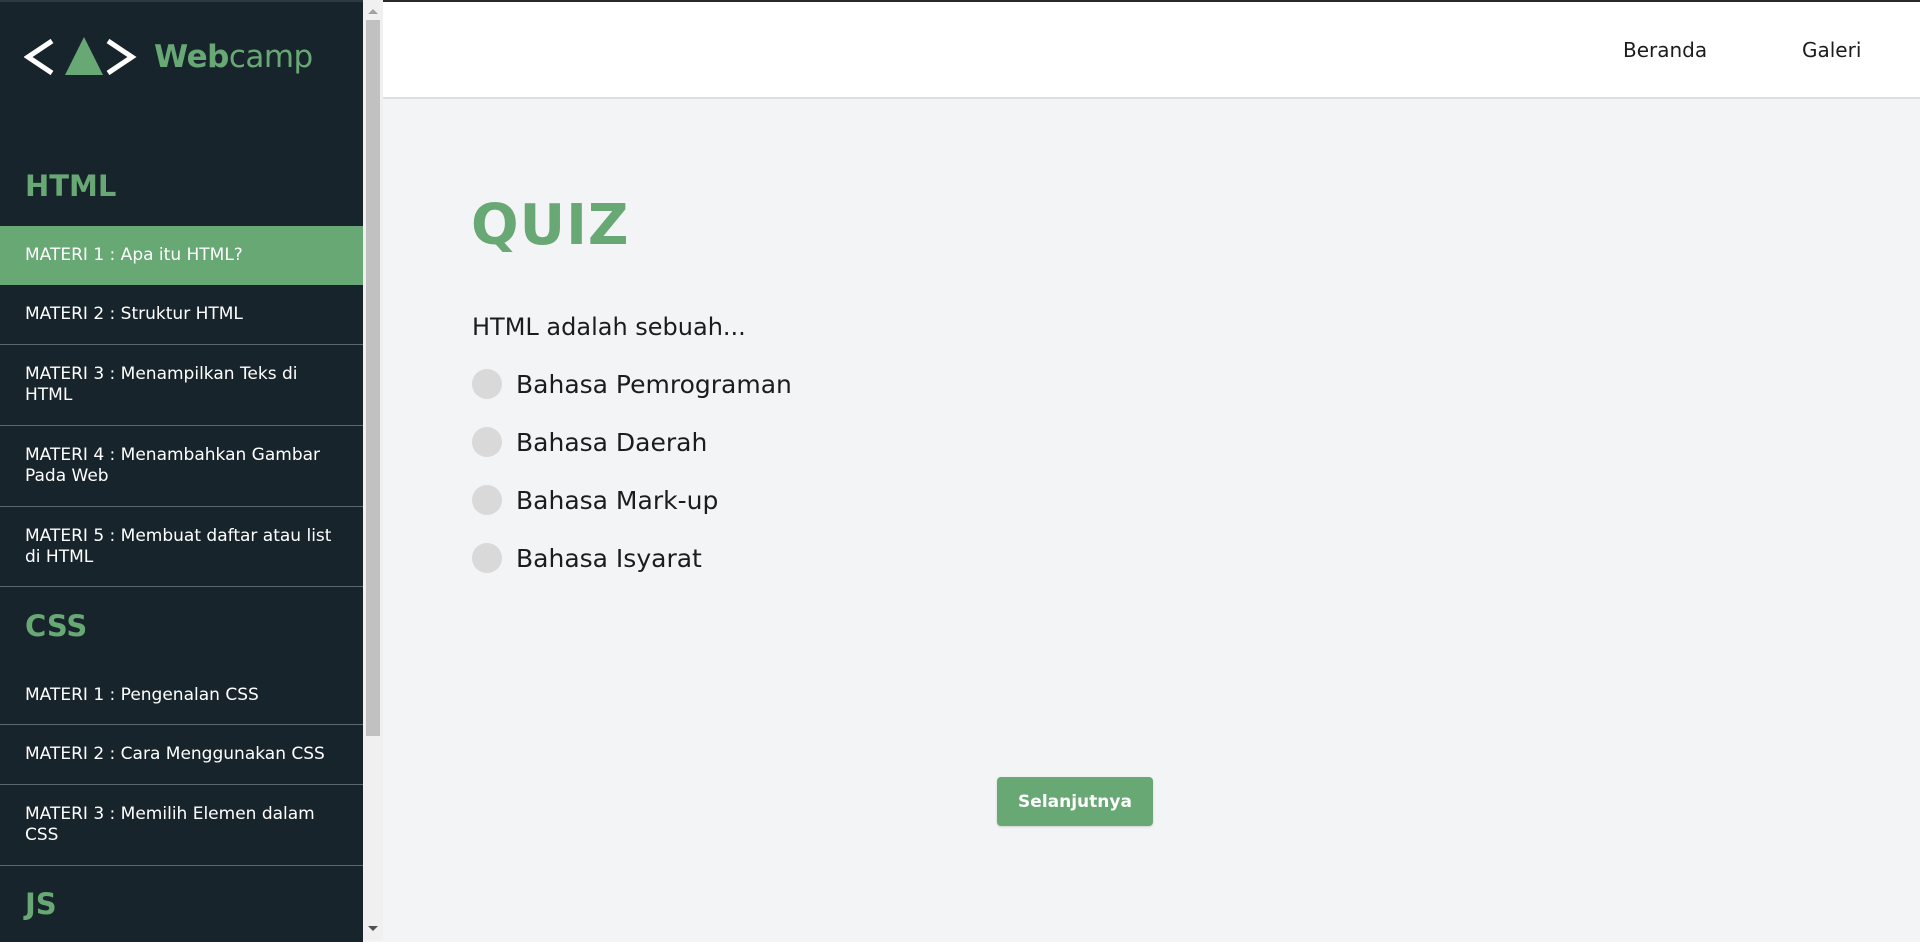 Image resolution: width=1920 pixels, height=942 pixels. Describe the element at coordinates (373, 378) in the screenshot. I see `scrollbar-thumb` at that location.